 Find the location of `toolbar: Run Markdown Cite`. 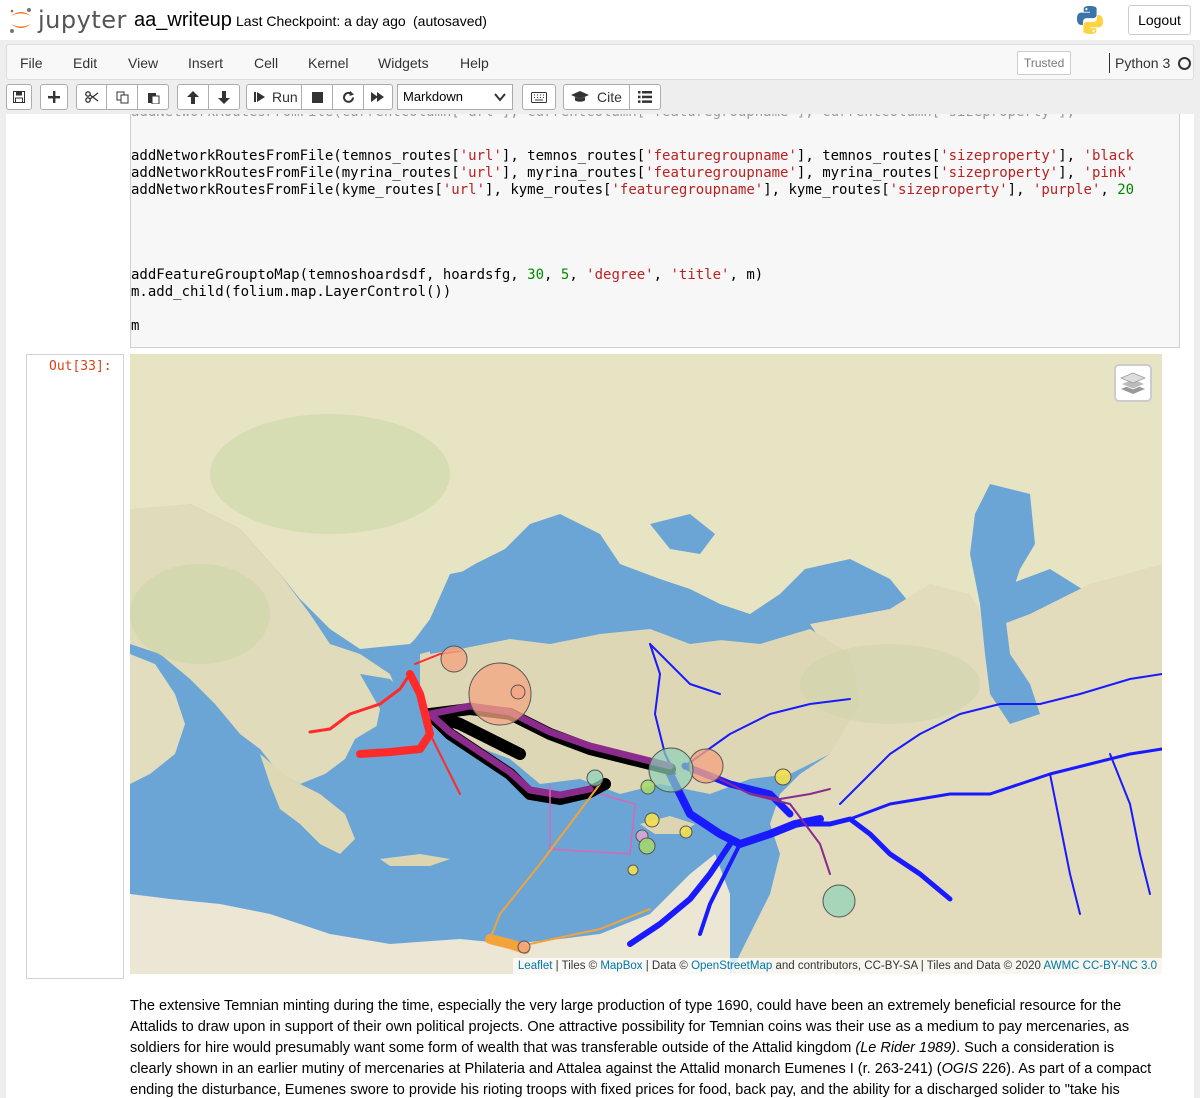

toolbar: Run Markdown Cite is located at coordinates (600, 98).